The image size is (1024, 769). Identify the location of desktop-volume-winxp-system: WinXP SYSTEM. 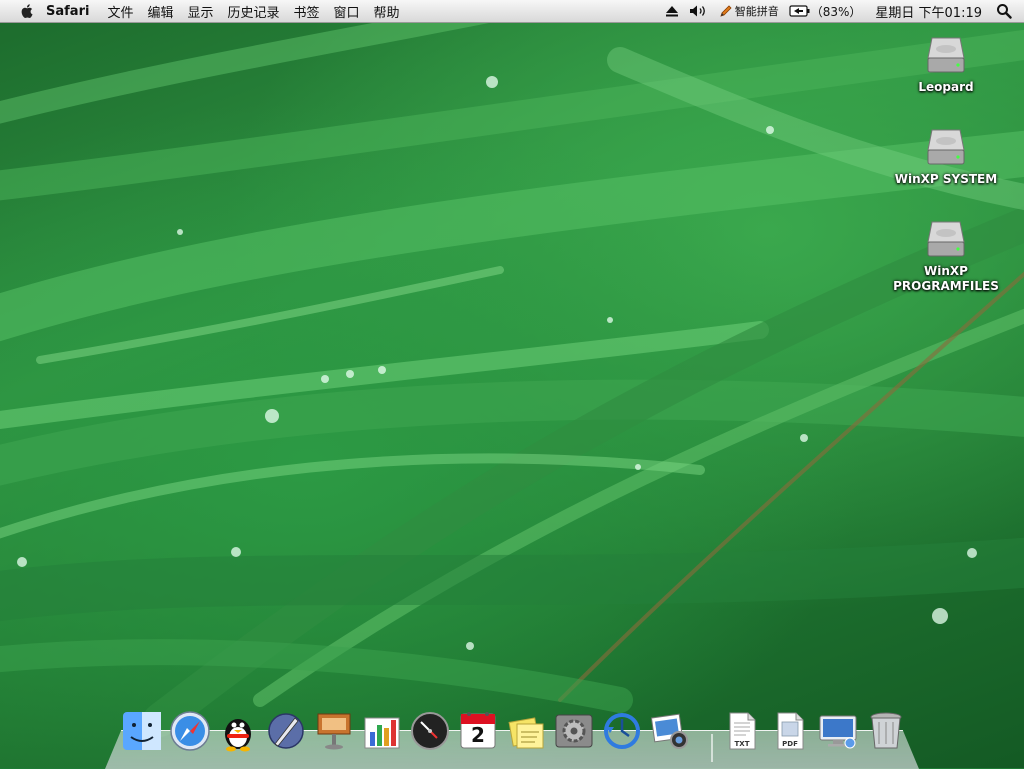
(946, 155).